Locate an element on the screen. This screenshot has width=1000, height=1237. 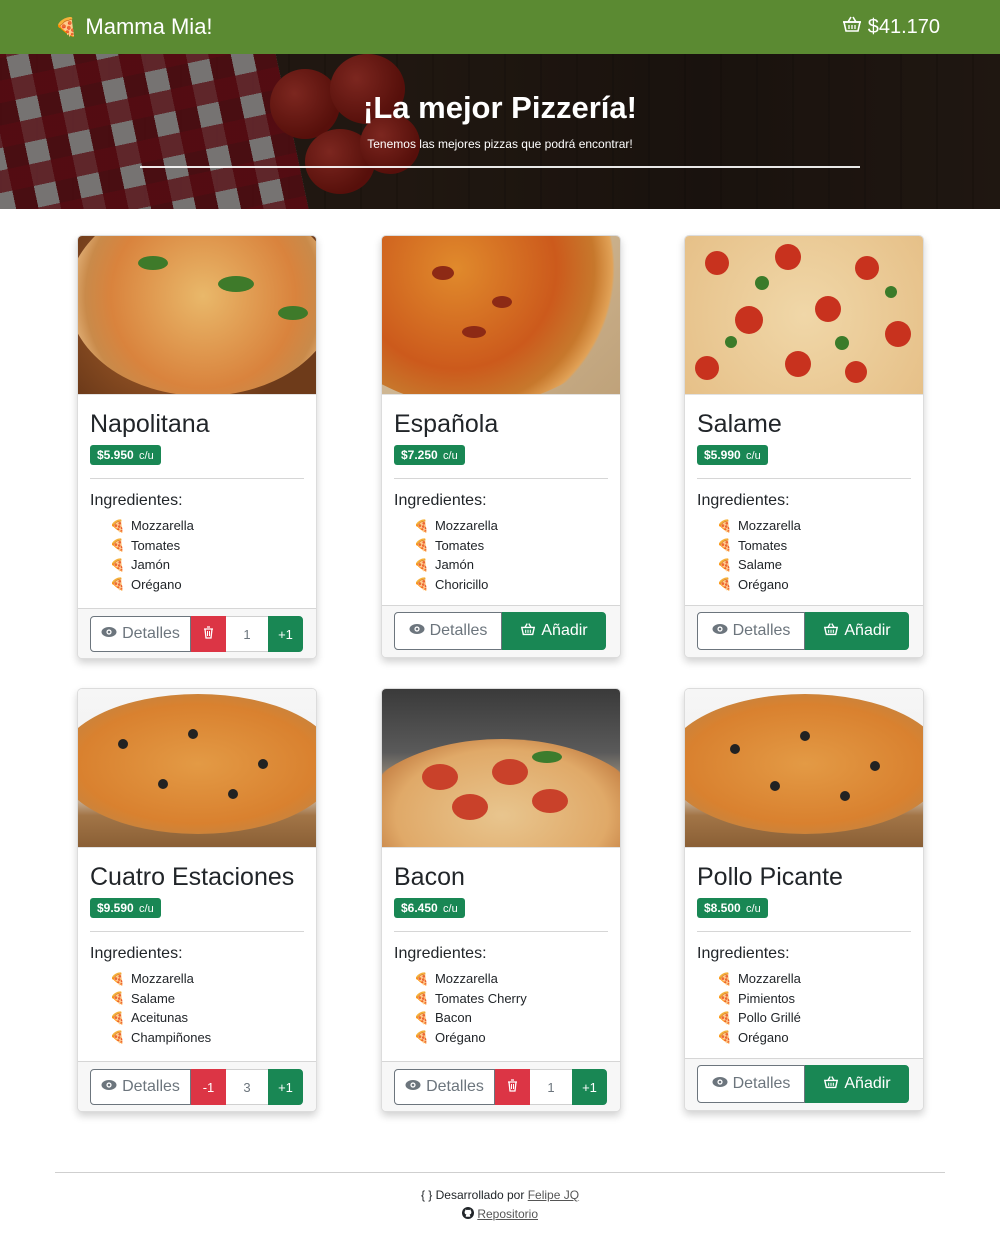
brand-link: 🍕 Mamma Mia! is located at coordinates (134, 27).